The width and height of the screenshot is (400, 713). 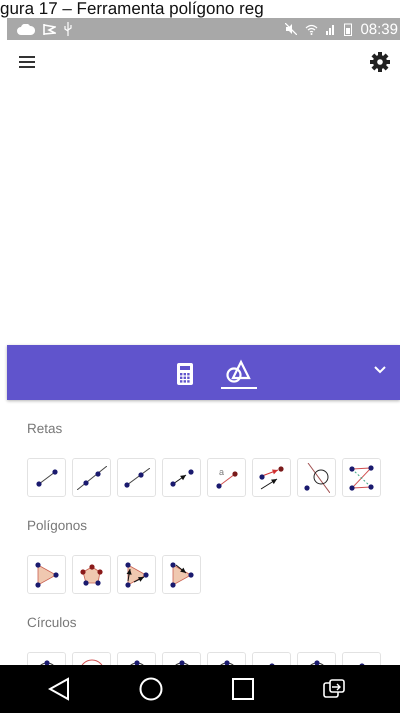 What do you see at coordinates (57, 526) in the screenshot?
I see `section-title: Polígonos` at bounding box center [57, 526].